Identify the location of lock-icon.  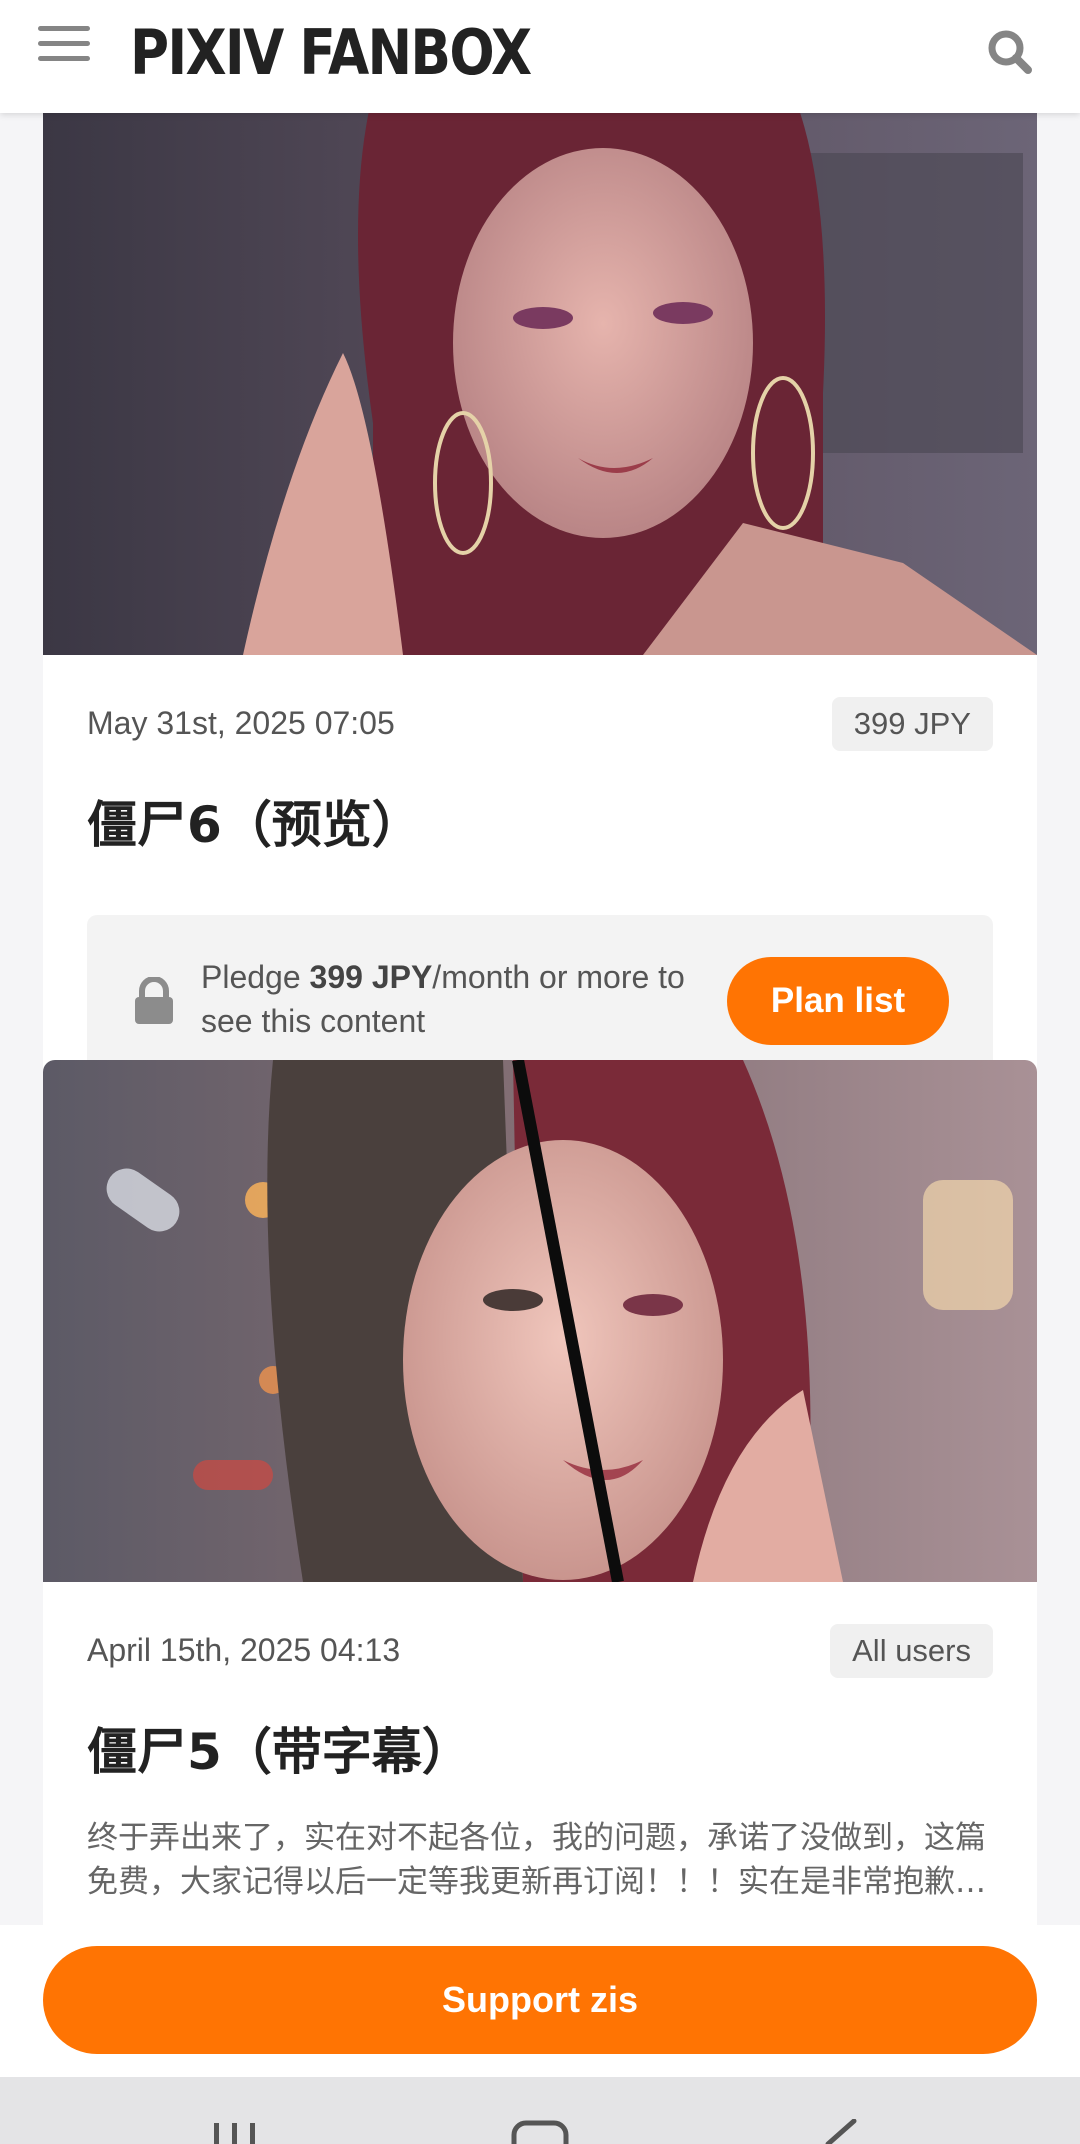
(154, 1000).